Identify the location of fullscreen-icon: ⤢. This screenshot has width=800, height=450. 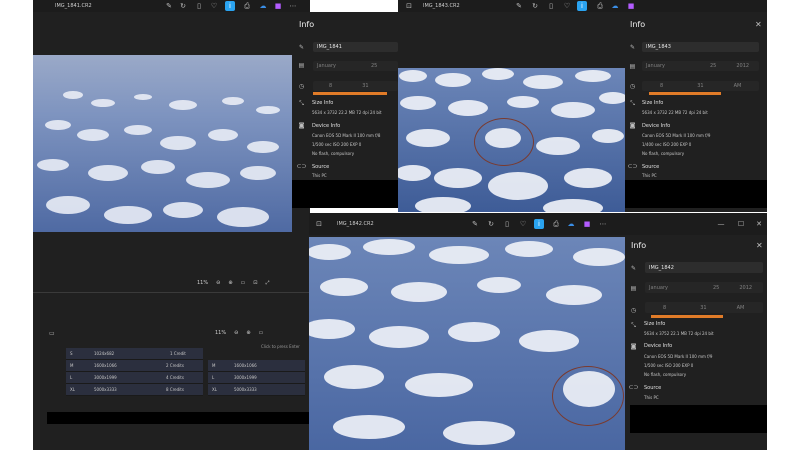
(267, 283).